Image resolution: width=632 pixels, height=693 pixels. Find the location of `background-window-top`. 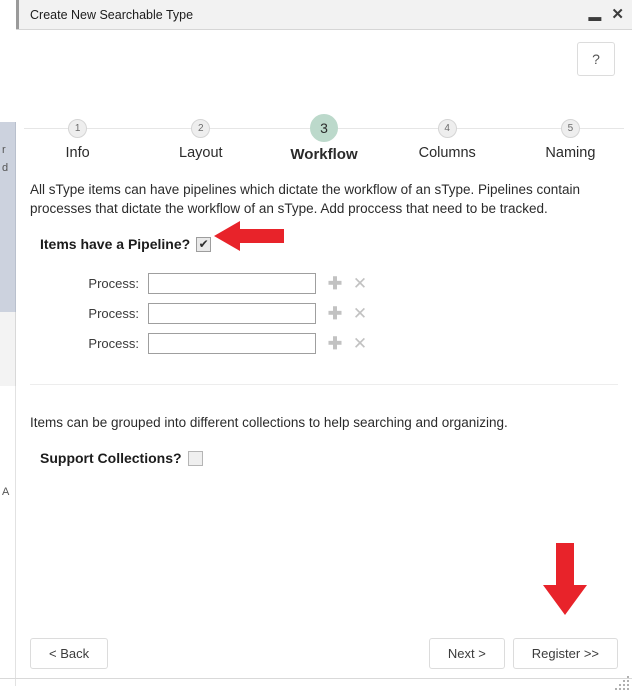

background-window-top is located at coordinates (8, 70).